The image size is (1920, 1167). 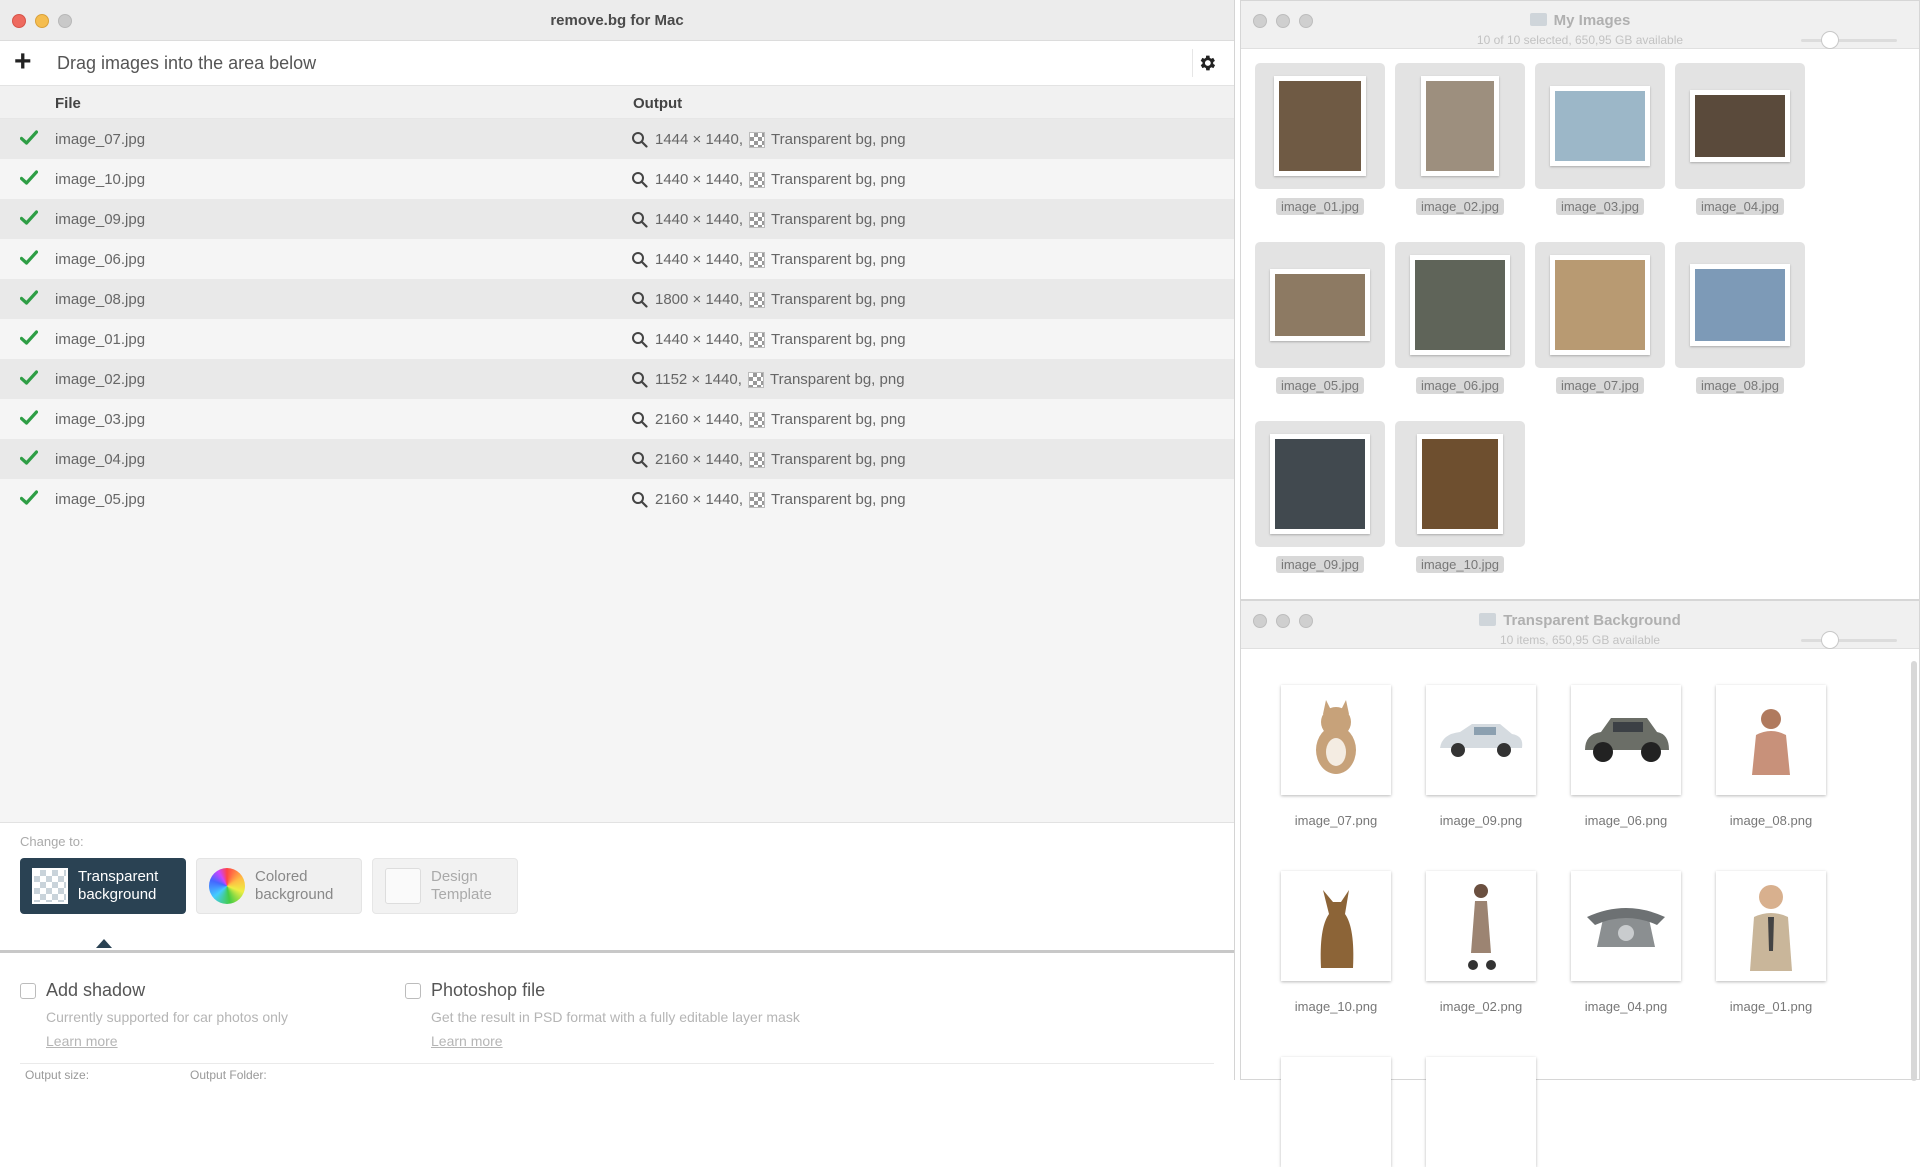 I want to click on design-template-icon, so click(x=403, y=886).